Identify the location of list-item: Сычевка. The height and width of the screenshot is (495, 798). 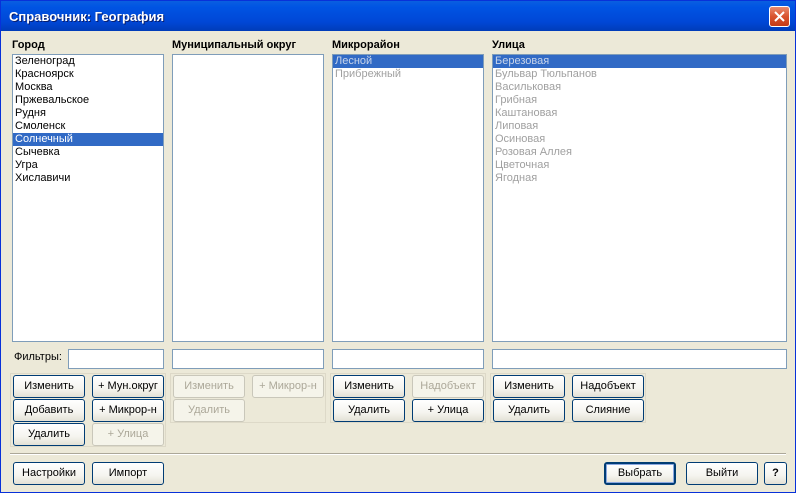
(88, 152).